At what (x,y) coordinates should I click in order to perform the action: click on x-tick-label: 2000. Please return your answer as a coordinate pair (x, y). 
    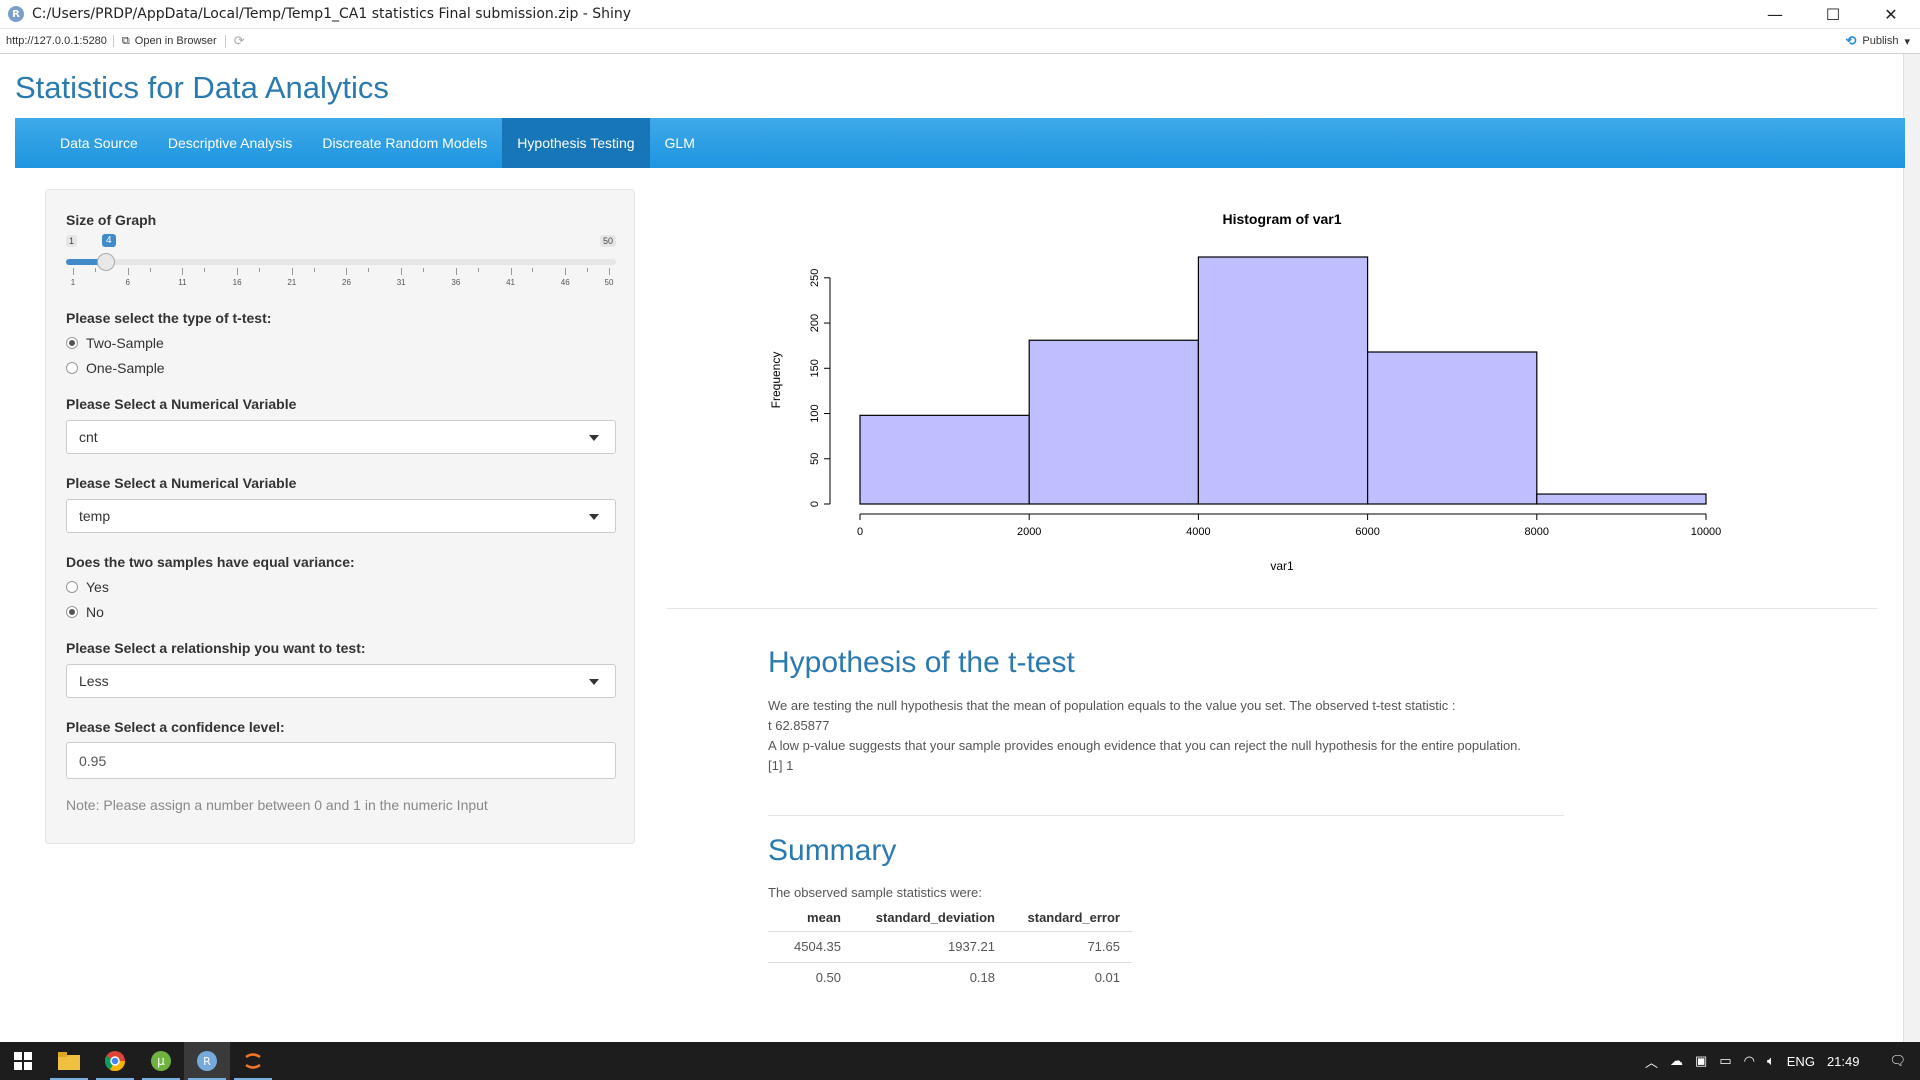
    Looking at the image, I should click on (1029, 532).